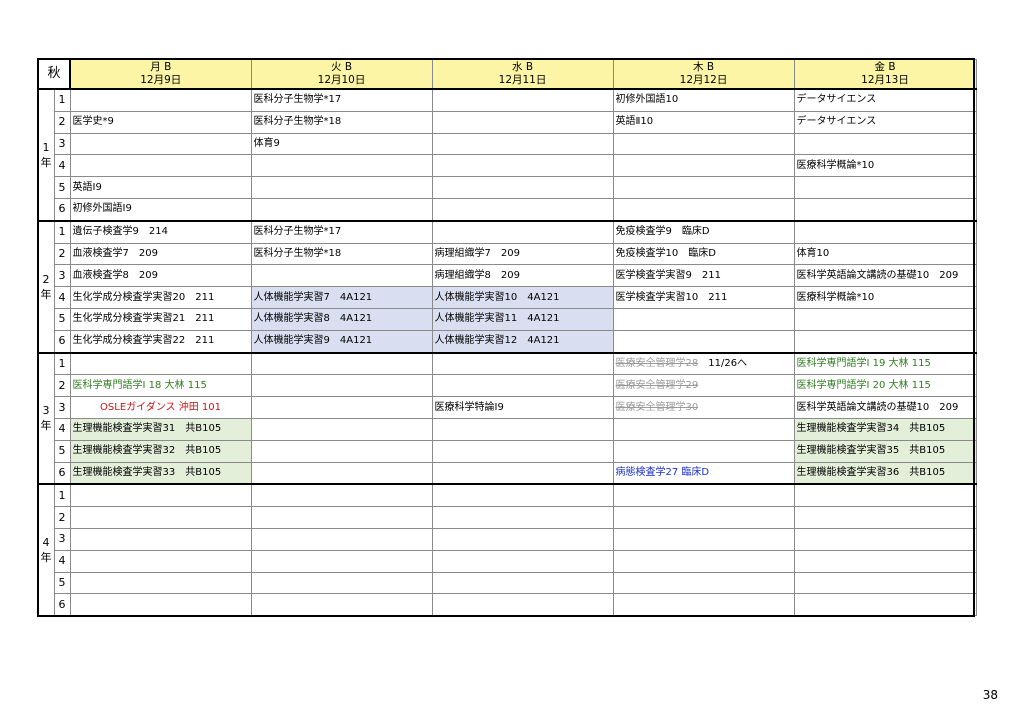 The height and width of the screenshot is (726, 1024). What do you see at coordinates (62, 187) in the screenshot?
I see `period-number: 5` at bounding box center [62, 187].